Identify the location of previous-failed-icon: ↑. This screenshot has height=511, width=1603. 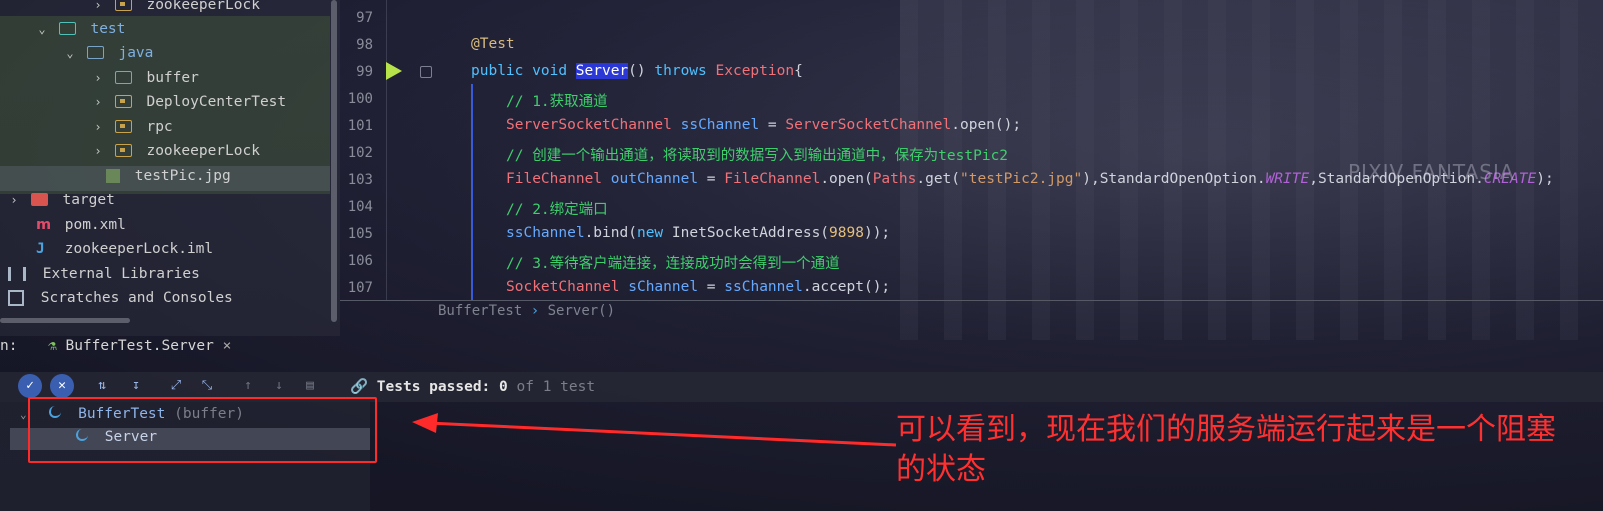
(248, 386).